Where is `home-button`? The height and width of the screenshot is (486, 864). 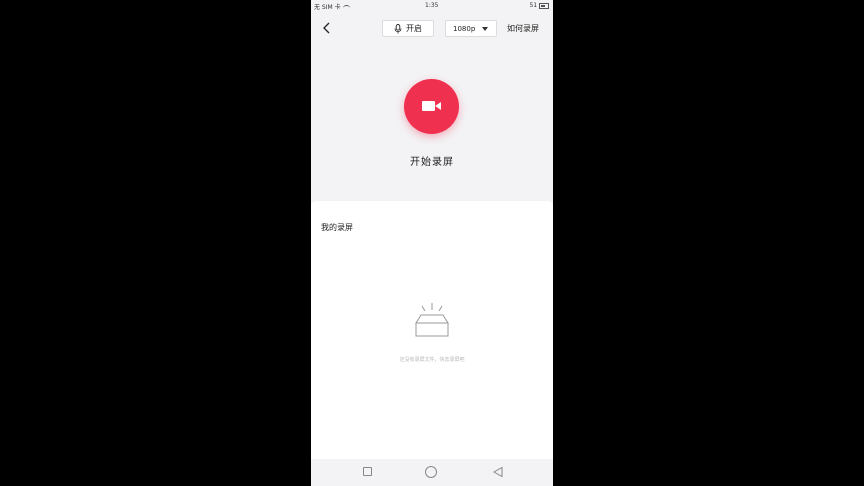
home-button is located at coordinates (431, 472).